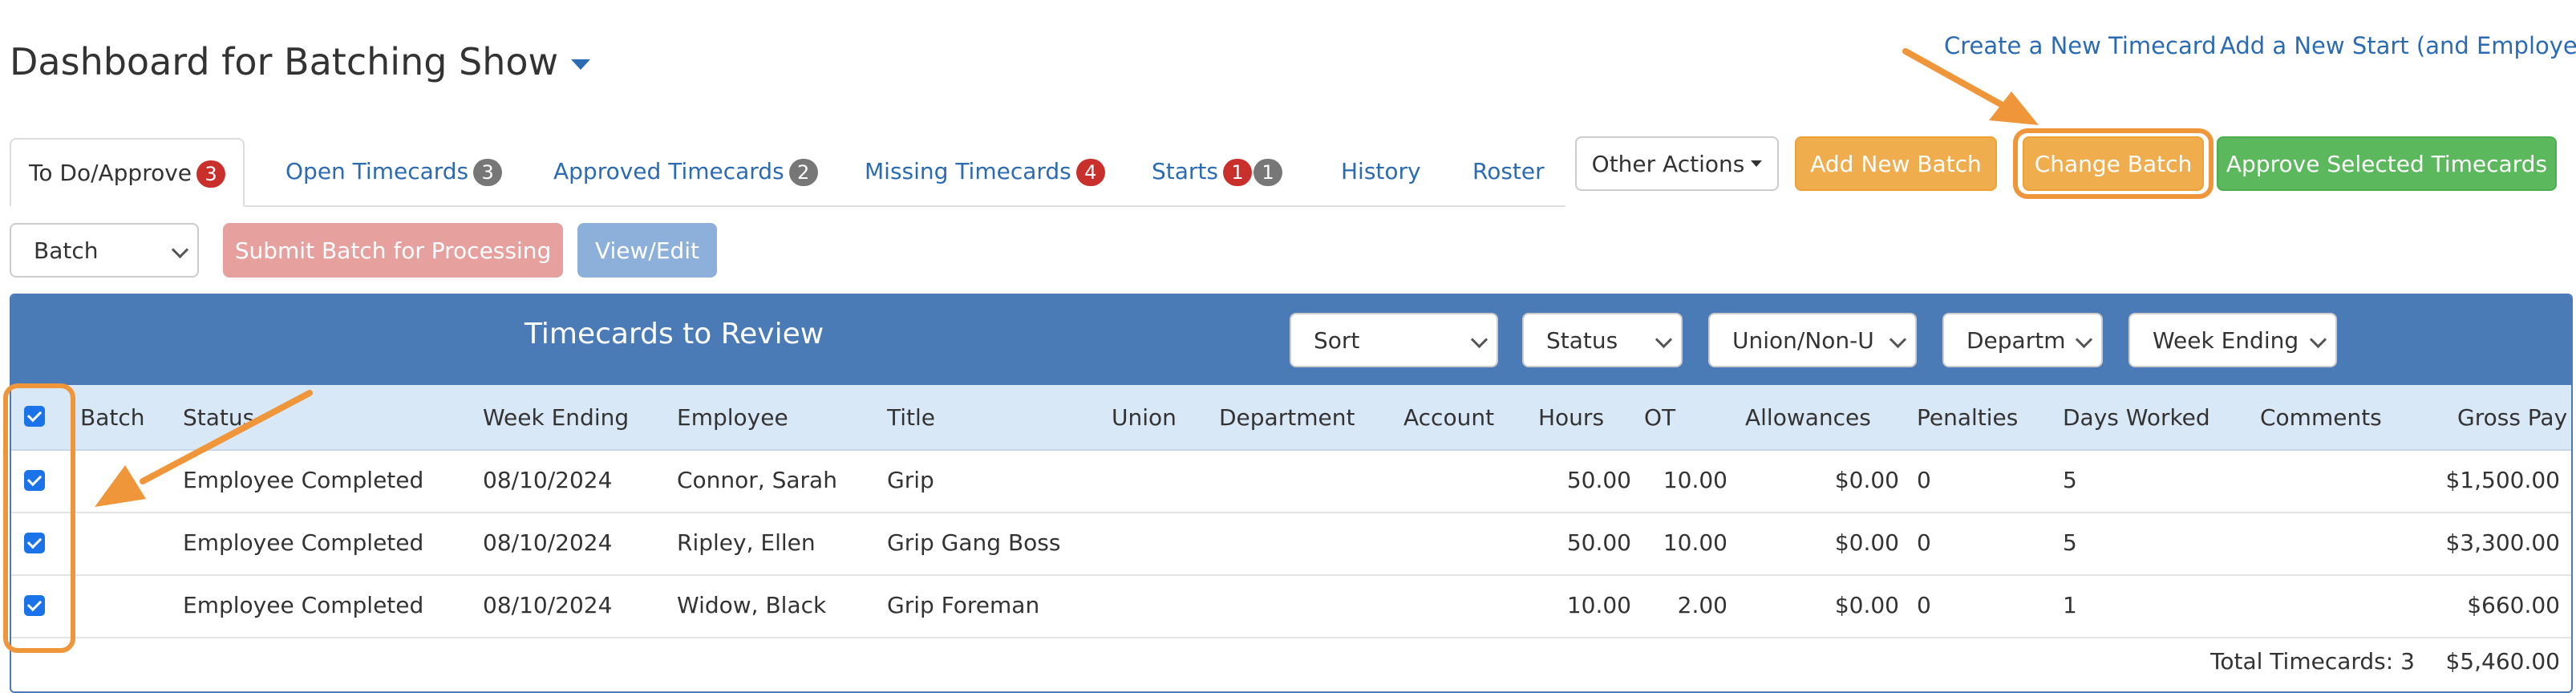 The width and height of the screenshot is (2576, 693). Describe the element at coordinates (1971, 86) in the screenshot. I see `arrow-to-change-batch-icon` at that location.